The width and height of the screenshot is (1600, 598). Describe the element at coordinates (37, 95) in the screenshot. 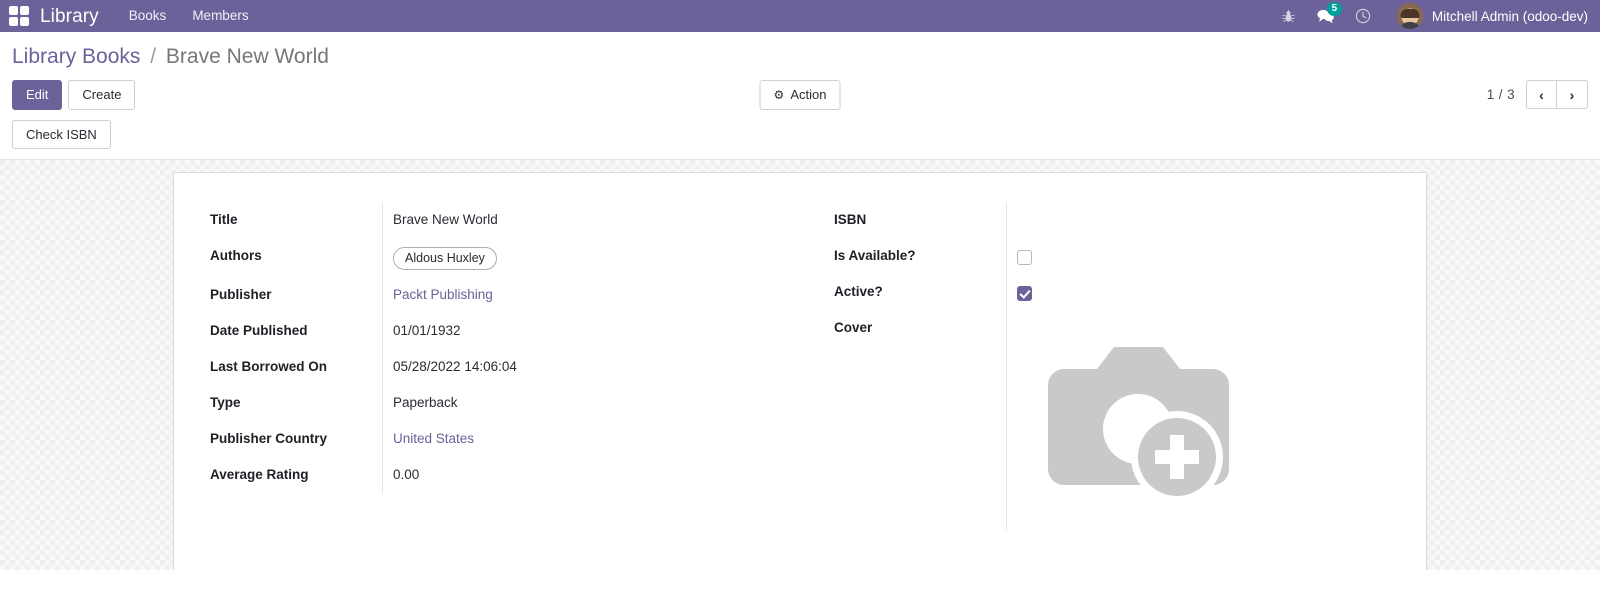

I see `edit-button: Edit` at that location.